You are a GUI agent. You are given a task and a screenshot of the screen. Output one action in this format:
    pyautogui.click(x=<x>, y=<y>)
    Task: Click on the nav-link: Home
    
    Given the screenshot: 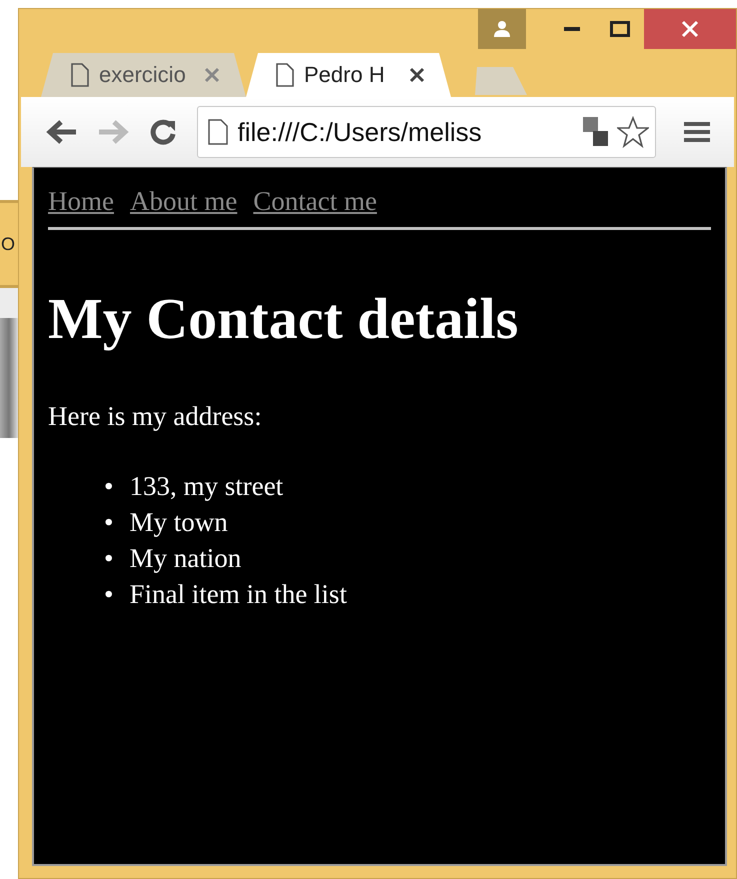 What is the action you would take?
    pyautogui.click(x=89, y=201)
    